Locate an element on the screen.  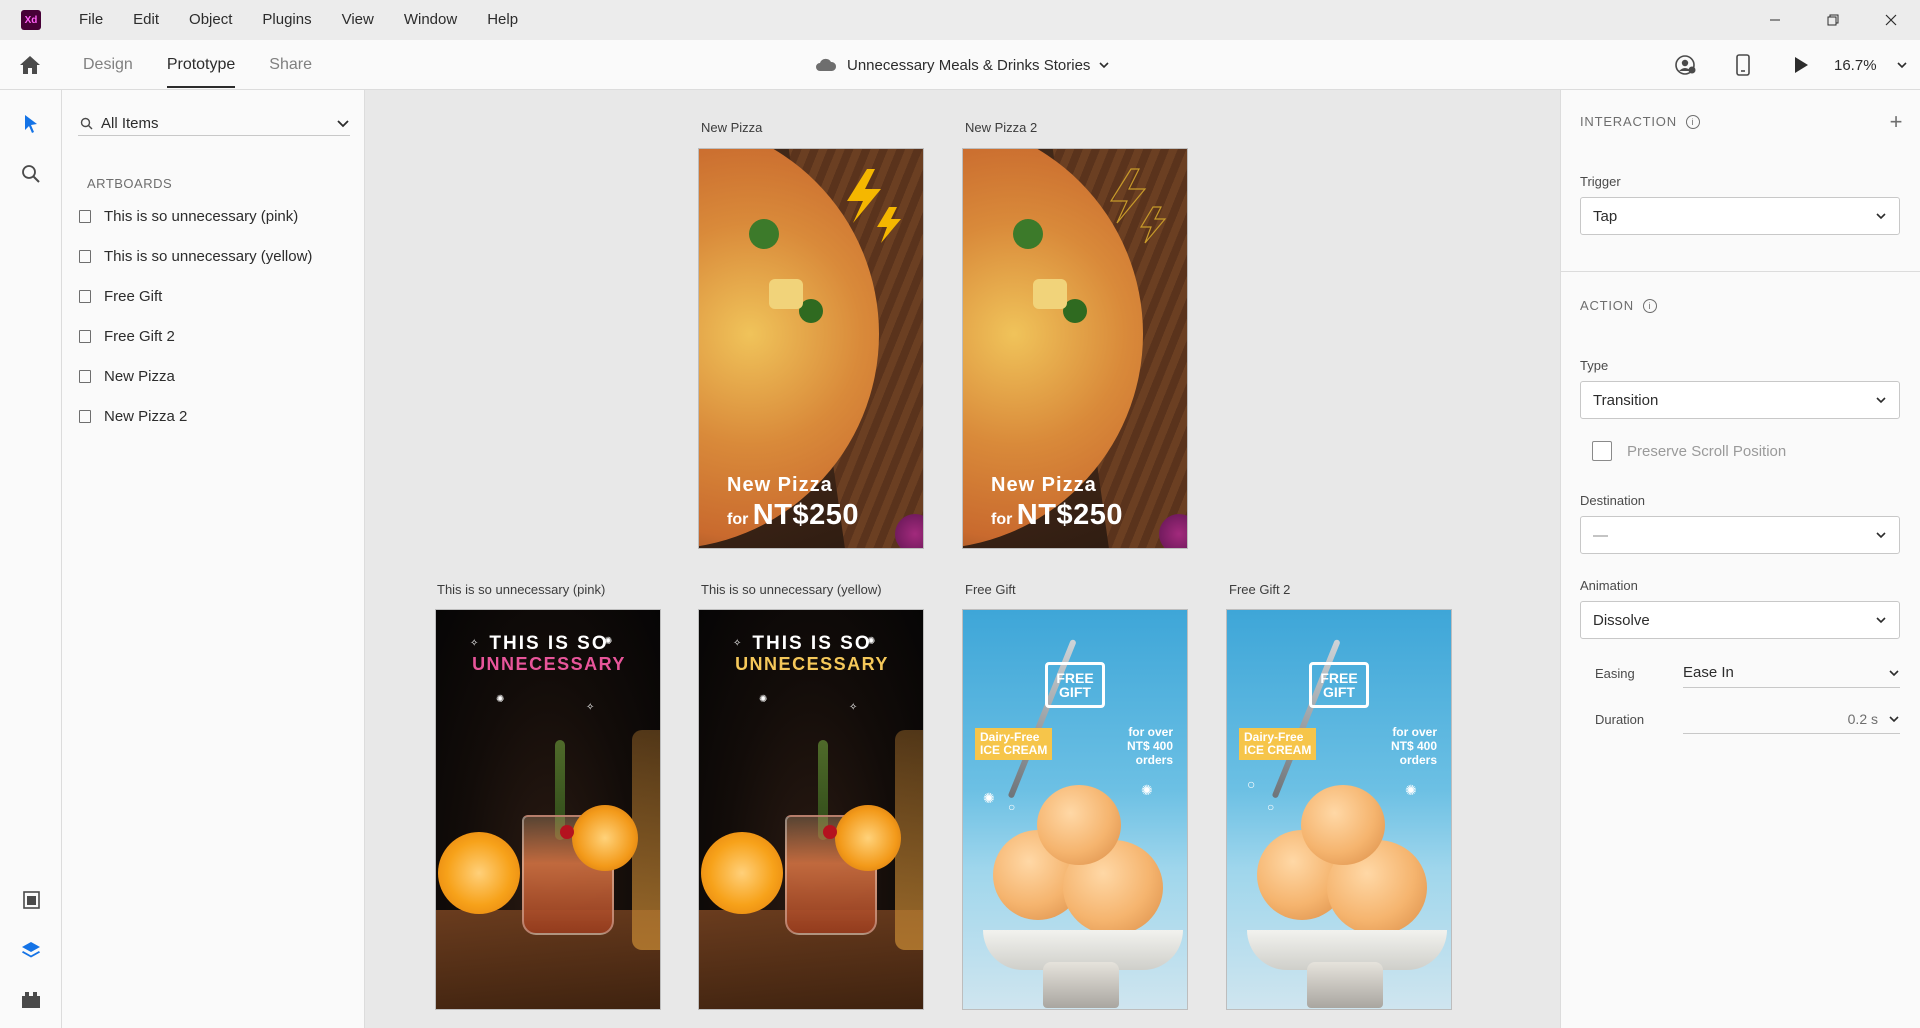
trigger-dropdown: Tap is located at coordinates (1740, 216).